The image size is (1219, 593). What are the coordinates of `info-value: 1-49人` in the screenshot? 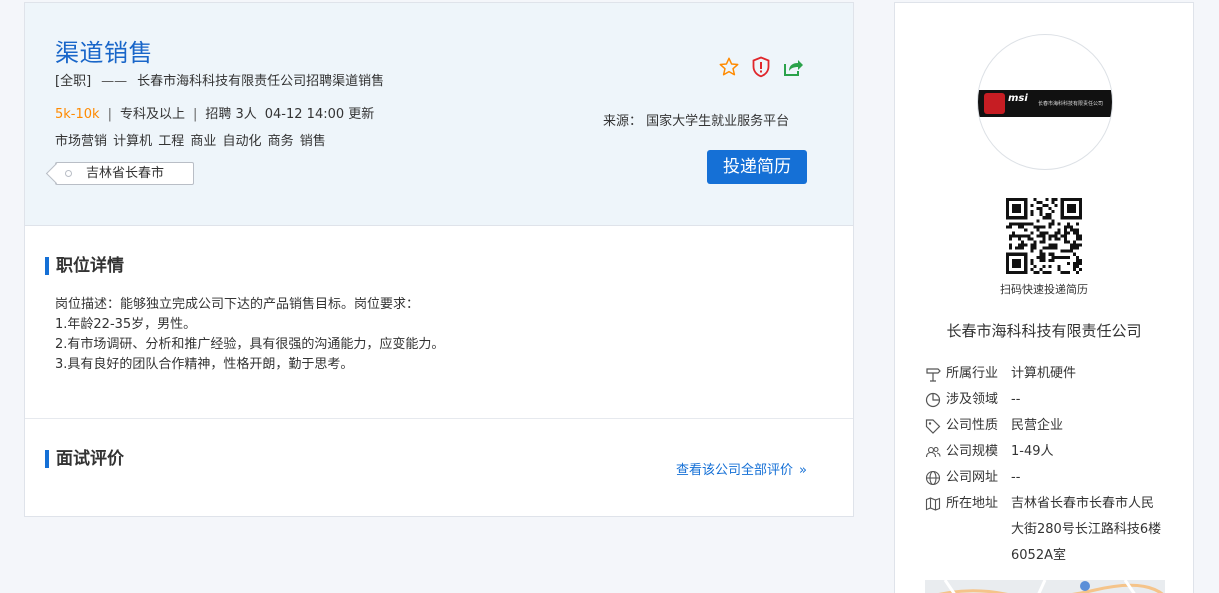 It's located at (1032, 451).